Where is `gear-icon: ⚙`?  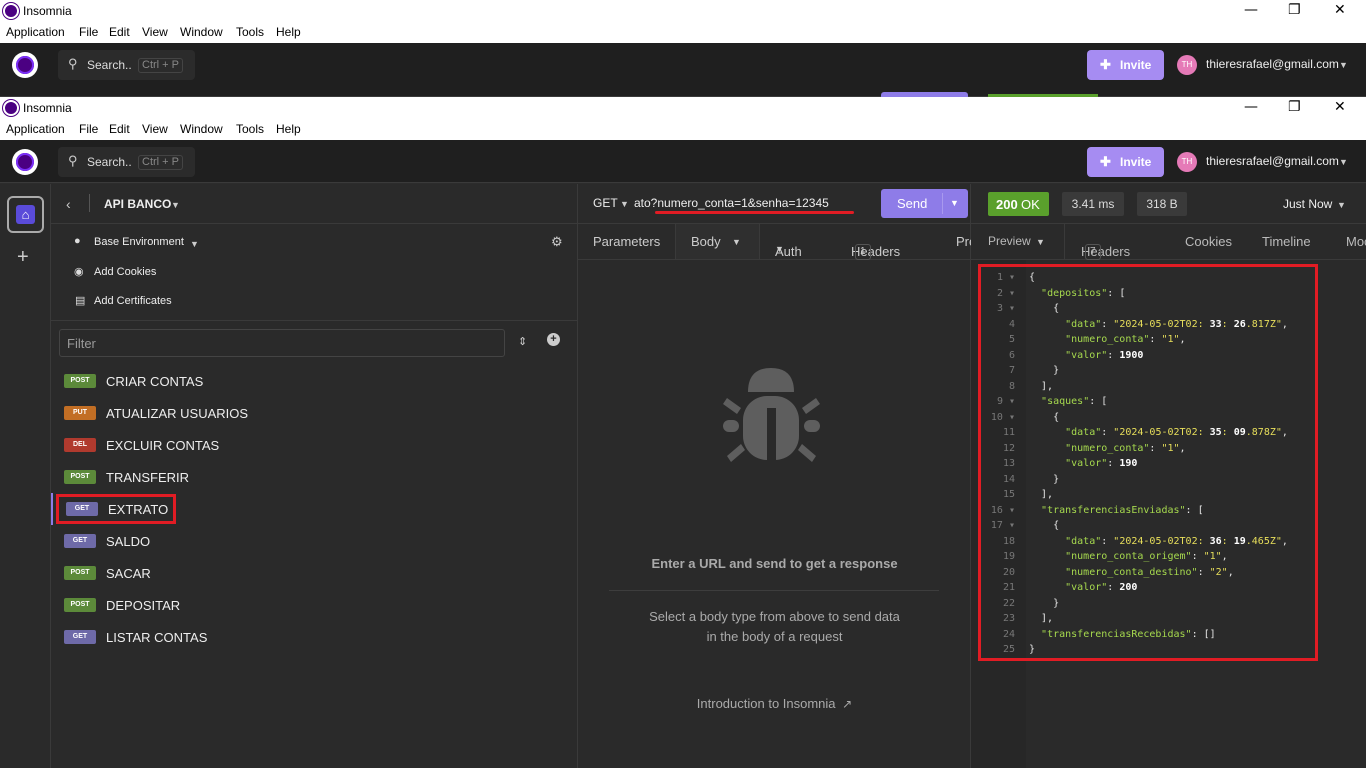
gear-icon: ⚙ is located at coordinates (557, 242).